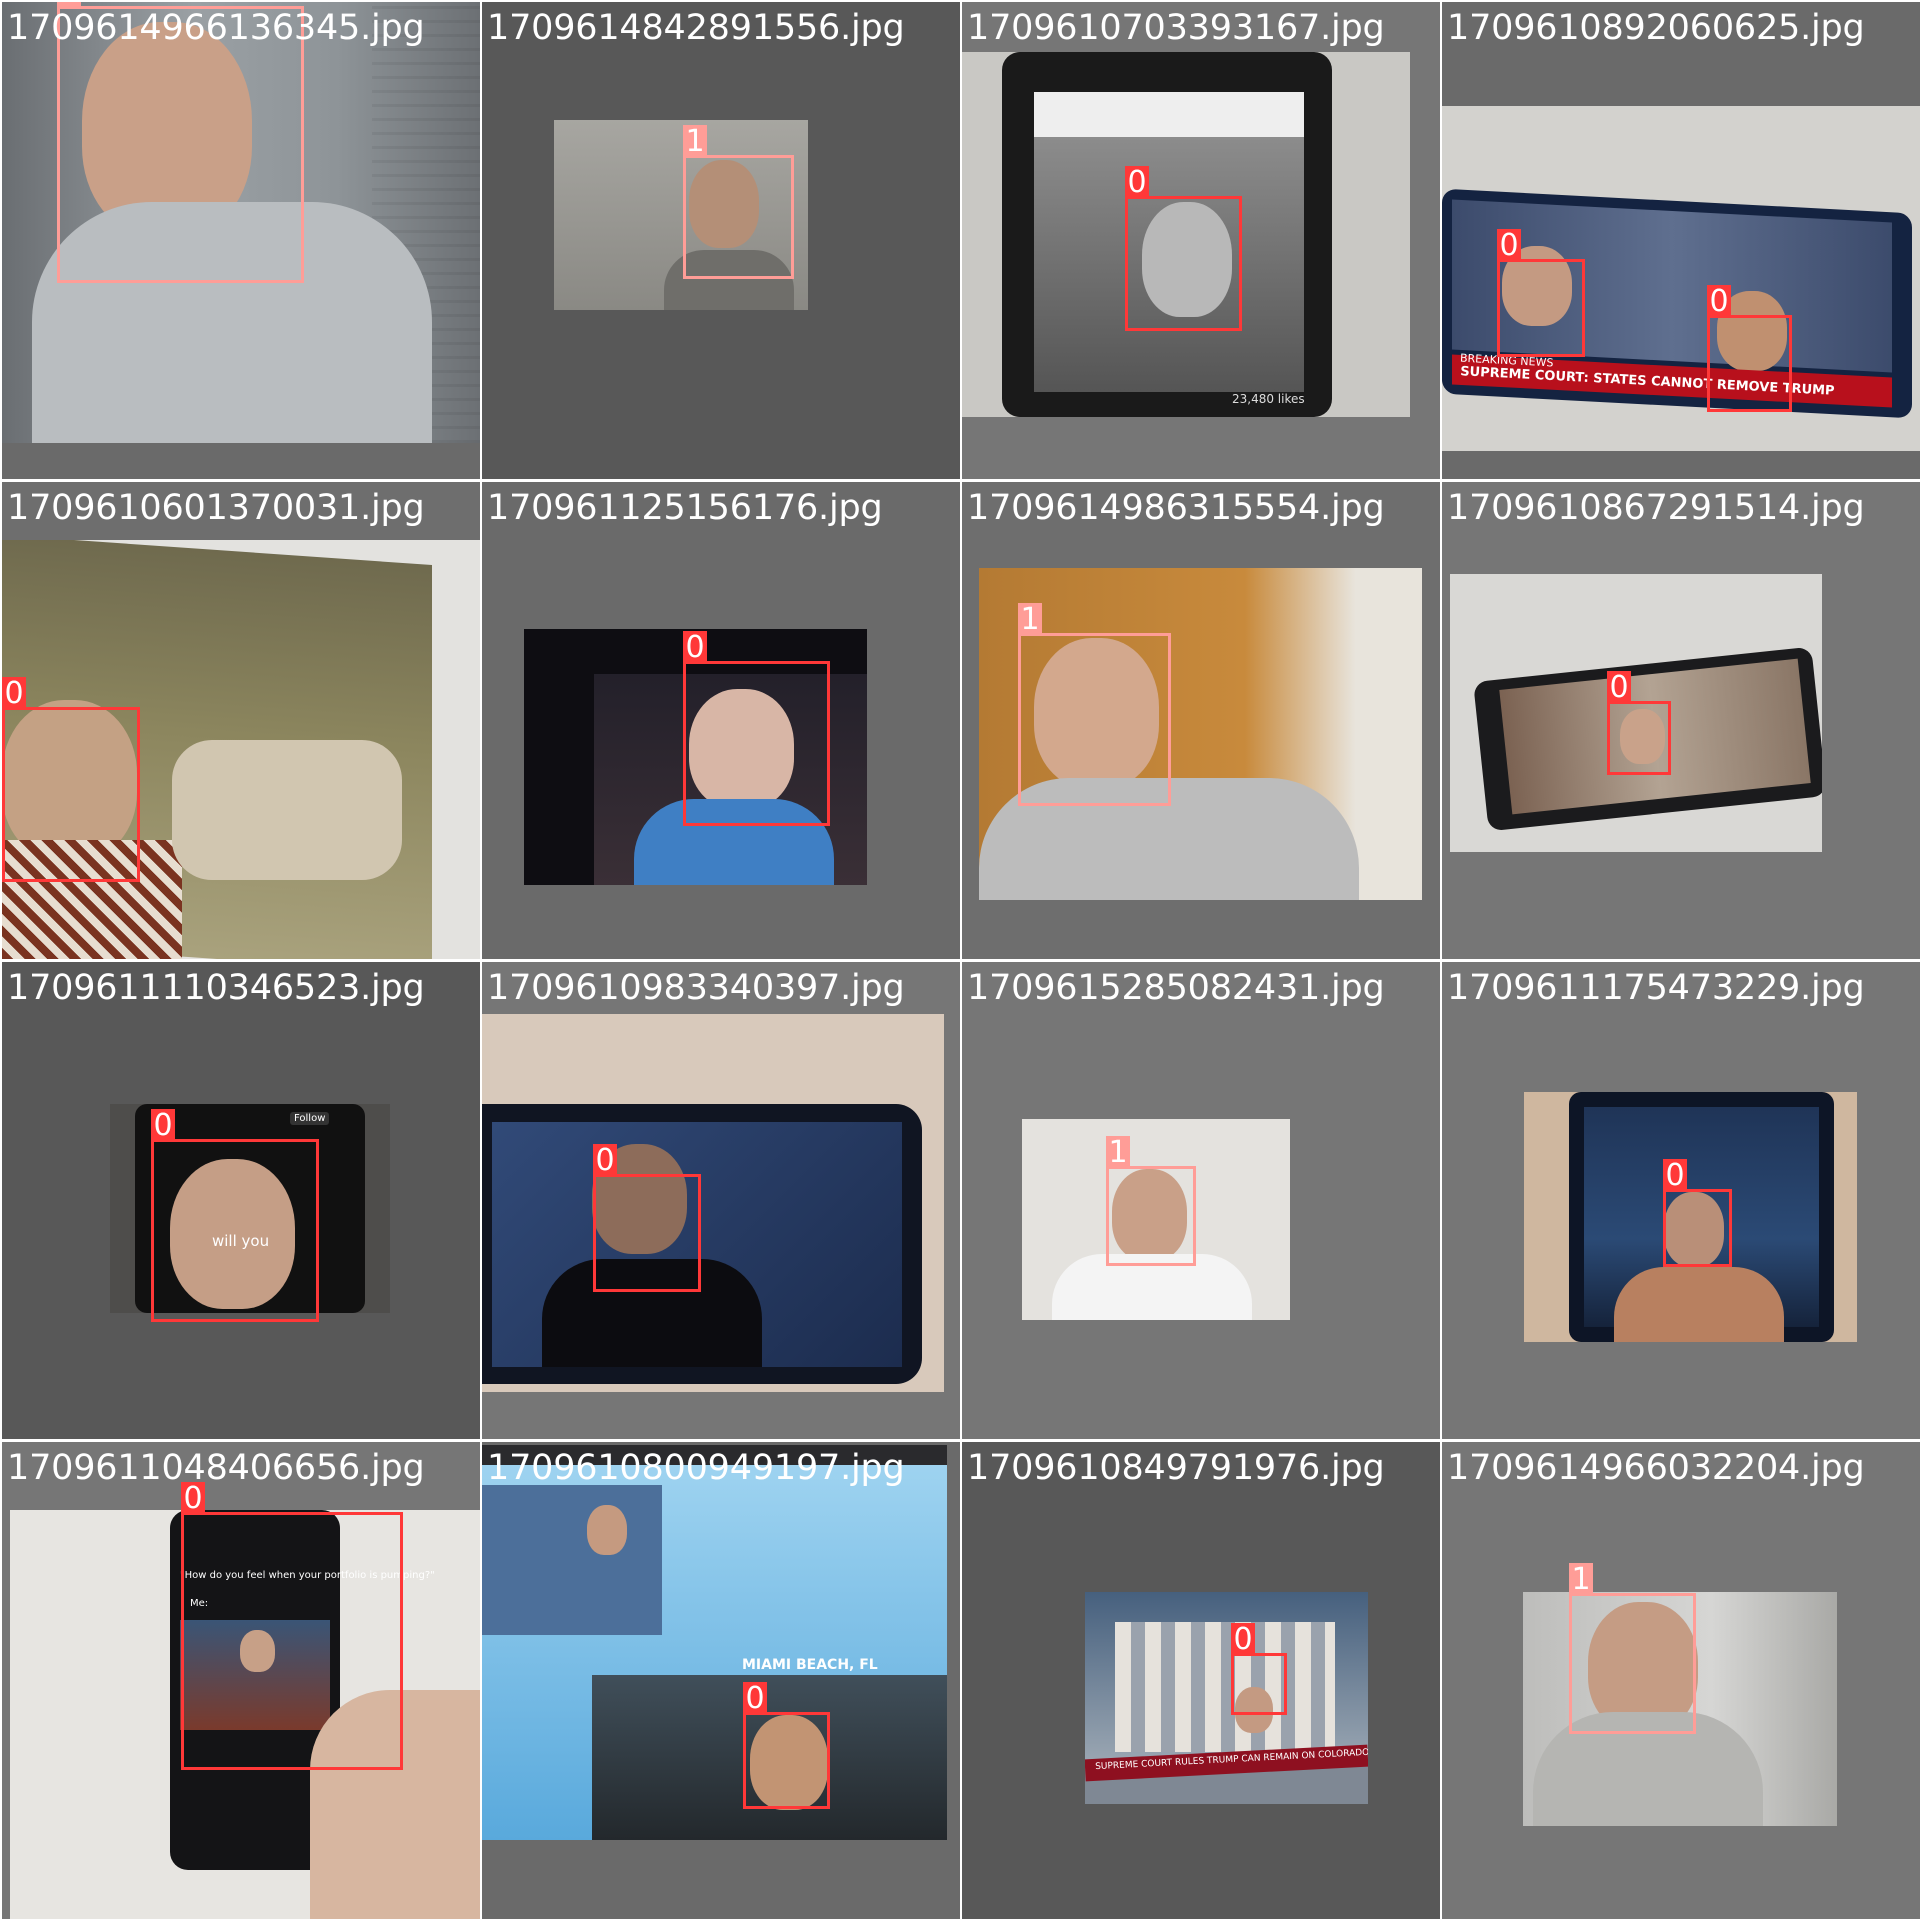 The image size is (1920, 1920). Describe the element at coordinates (1201, 1200) in the screenshot. I see `mosaic-tile: 1709615285082431.jpg 1` at that location.